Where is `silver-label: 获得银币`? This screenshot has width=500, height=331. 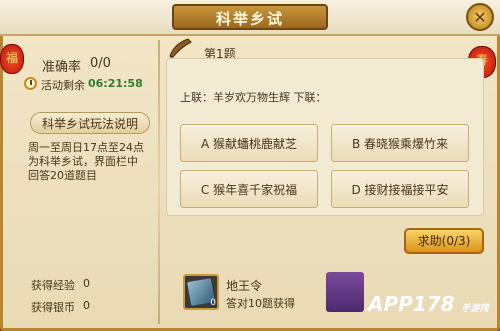 silver-label: 获得银币 is located at coordinates (53, 307).